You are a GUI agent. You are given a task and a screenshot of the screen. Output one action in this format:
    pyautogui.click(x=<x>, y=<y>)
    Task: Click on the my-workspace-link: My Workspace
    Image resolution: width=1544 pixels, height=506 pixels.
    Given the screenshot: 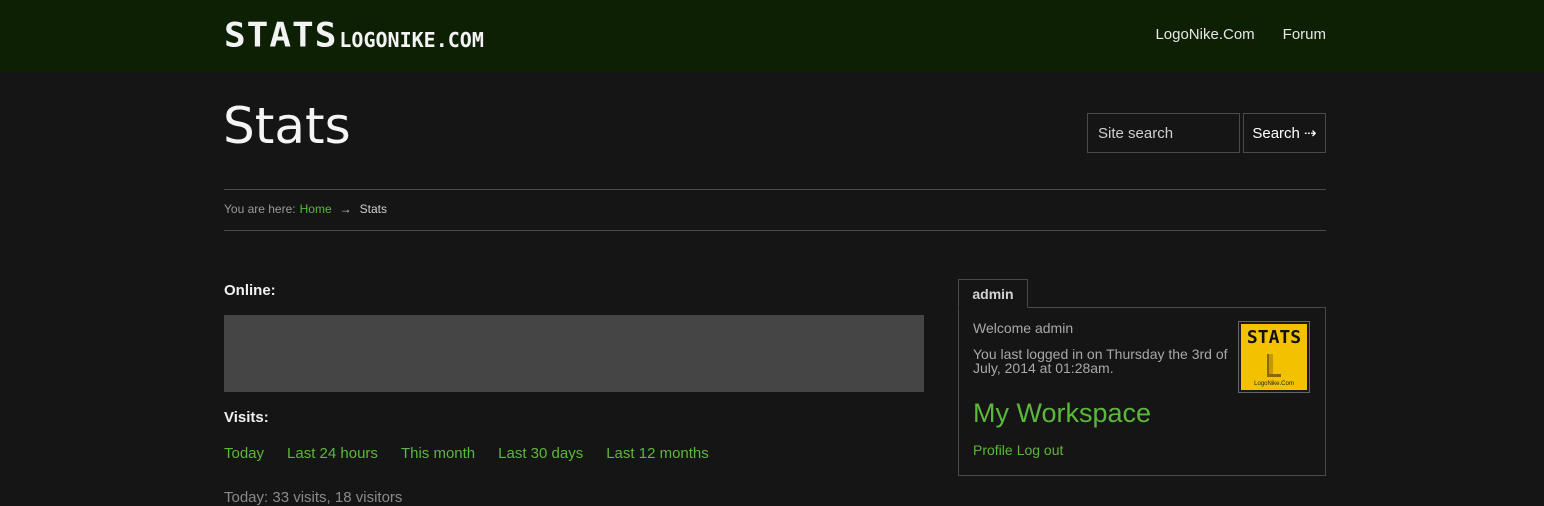 What is the action you would take?
    pyautogui.click(x=1062, y=413)
    